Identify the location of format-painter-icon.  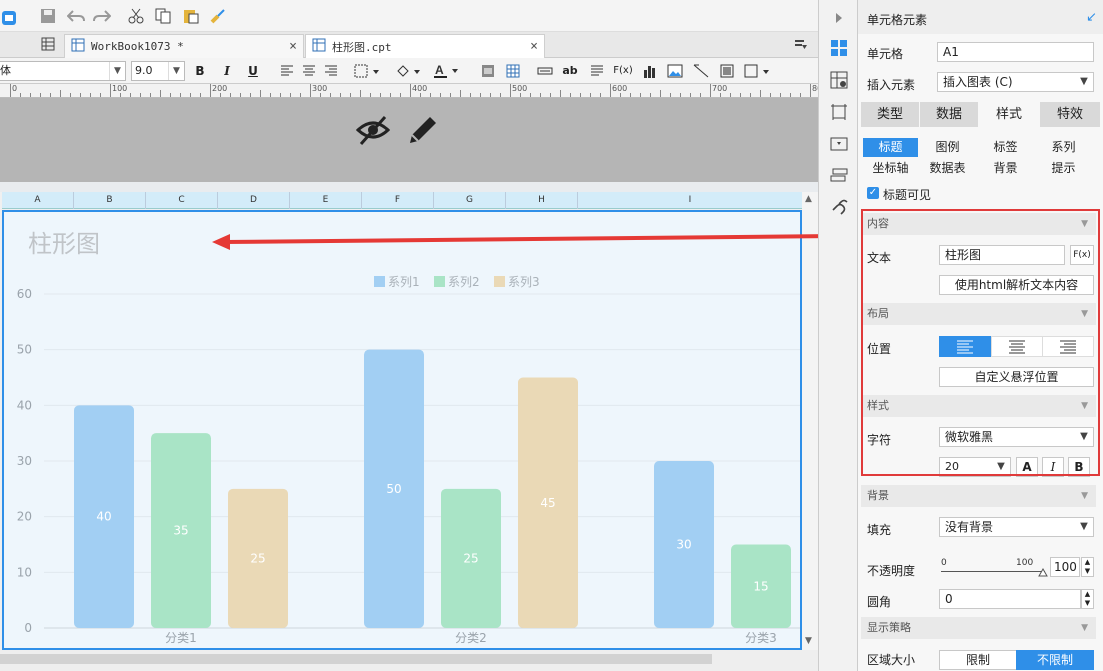
(218, 16).